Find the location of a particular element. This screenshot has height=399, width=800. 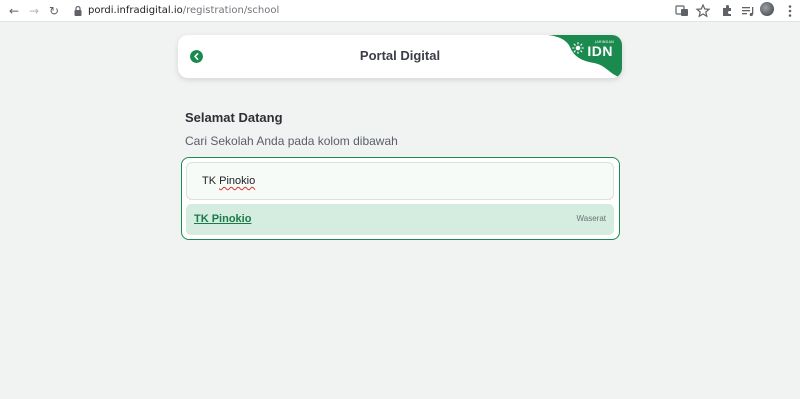

lock-icon is located at coordinates (78, 11).